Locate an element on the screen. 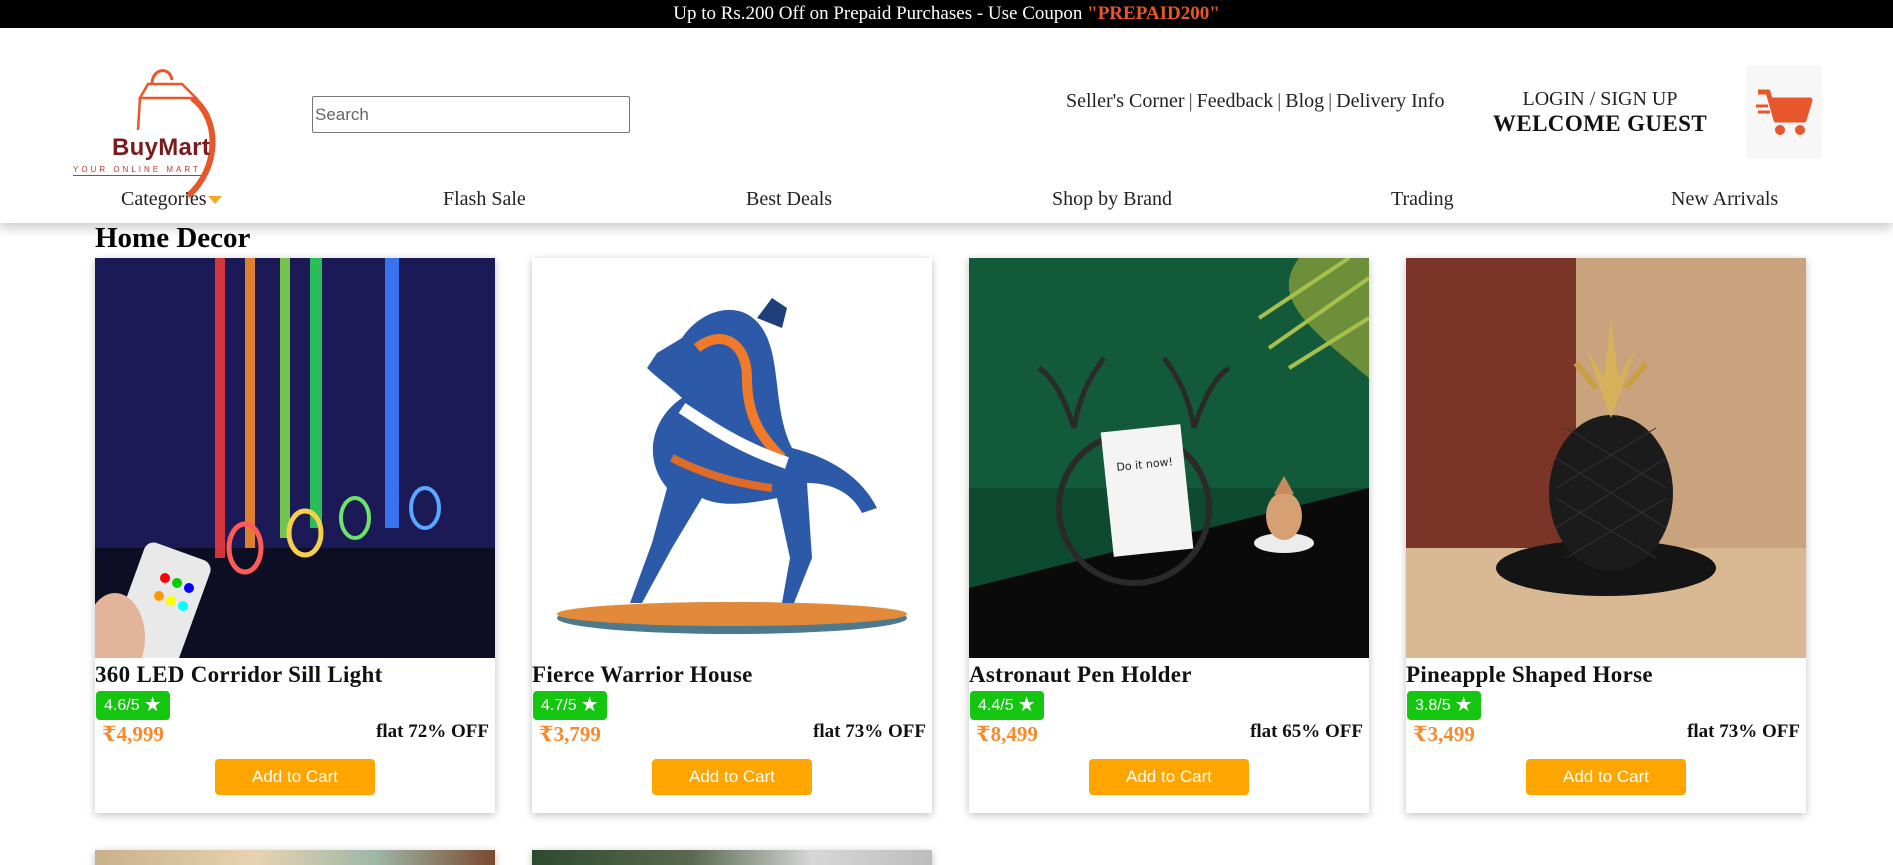 The width and height of the screenshot is (1893, 865). sellers-corner-link: Seller's Corner is located at coordinates (1125, 101).